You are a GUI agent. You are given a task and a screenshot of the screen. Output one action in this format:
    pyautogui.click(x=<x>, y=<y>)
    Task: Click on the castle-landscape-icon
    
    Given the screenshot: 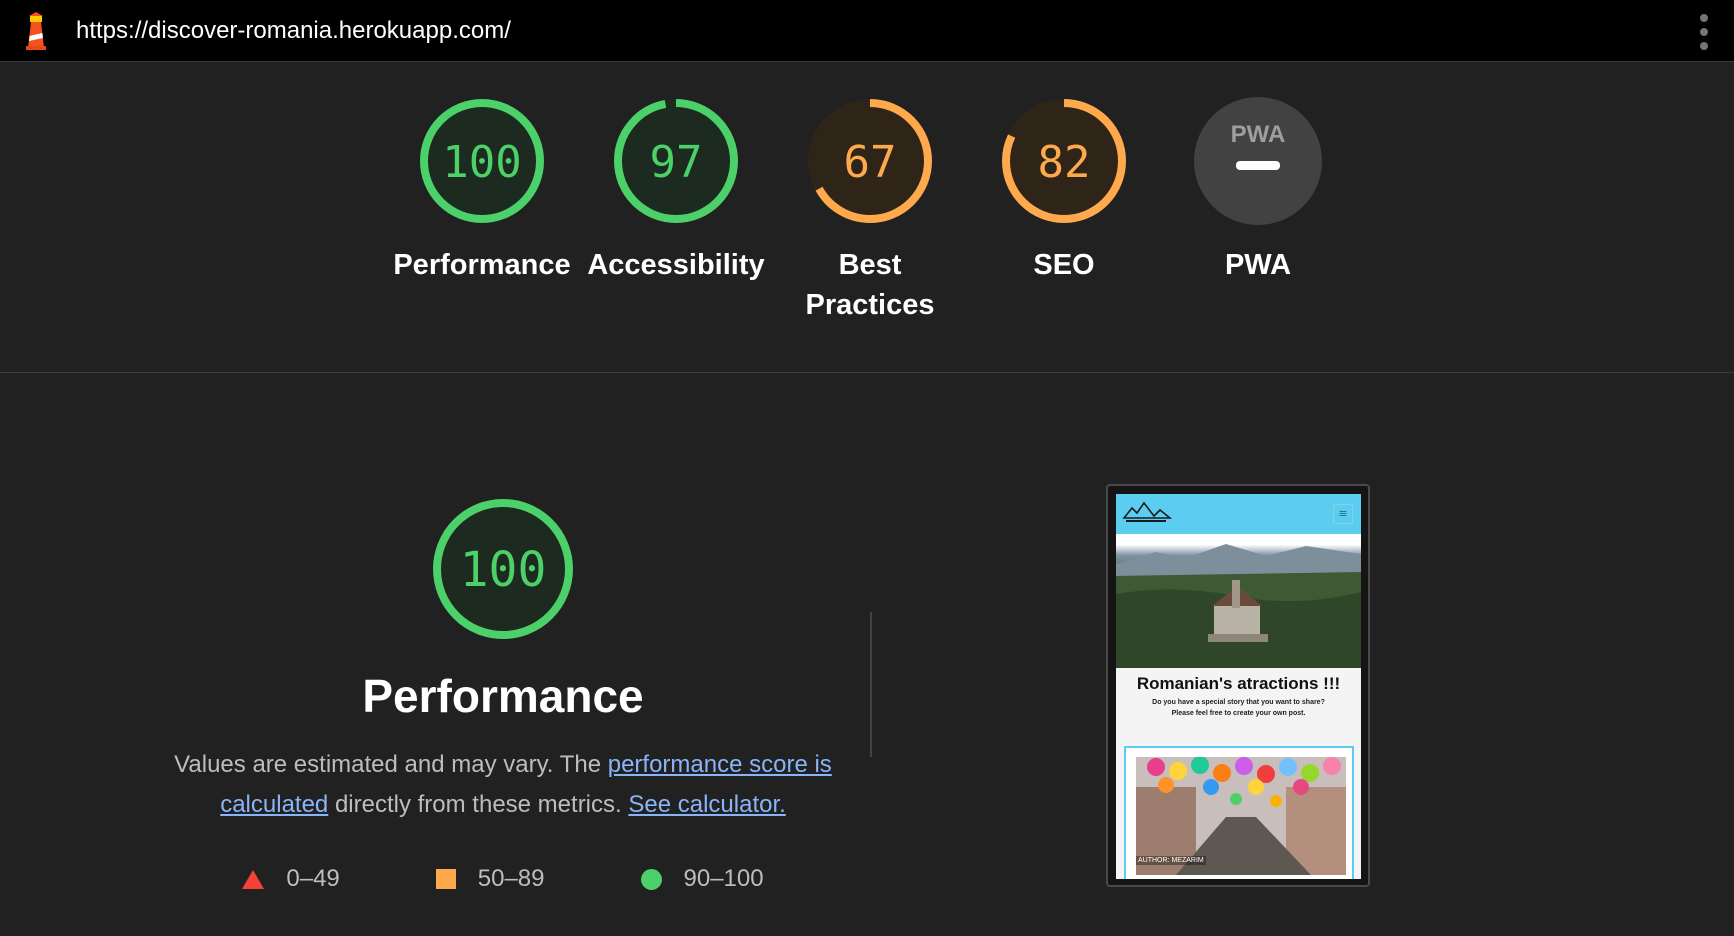 What is the action you would take?
    pyautogui.click(x=1238, y=606)
    